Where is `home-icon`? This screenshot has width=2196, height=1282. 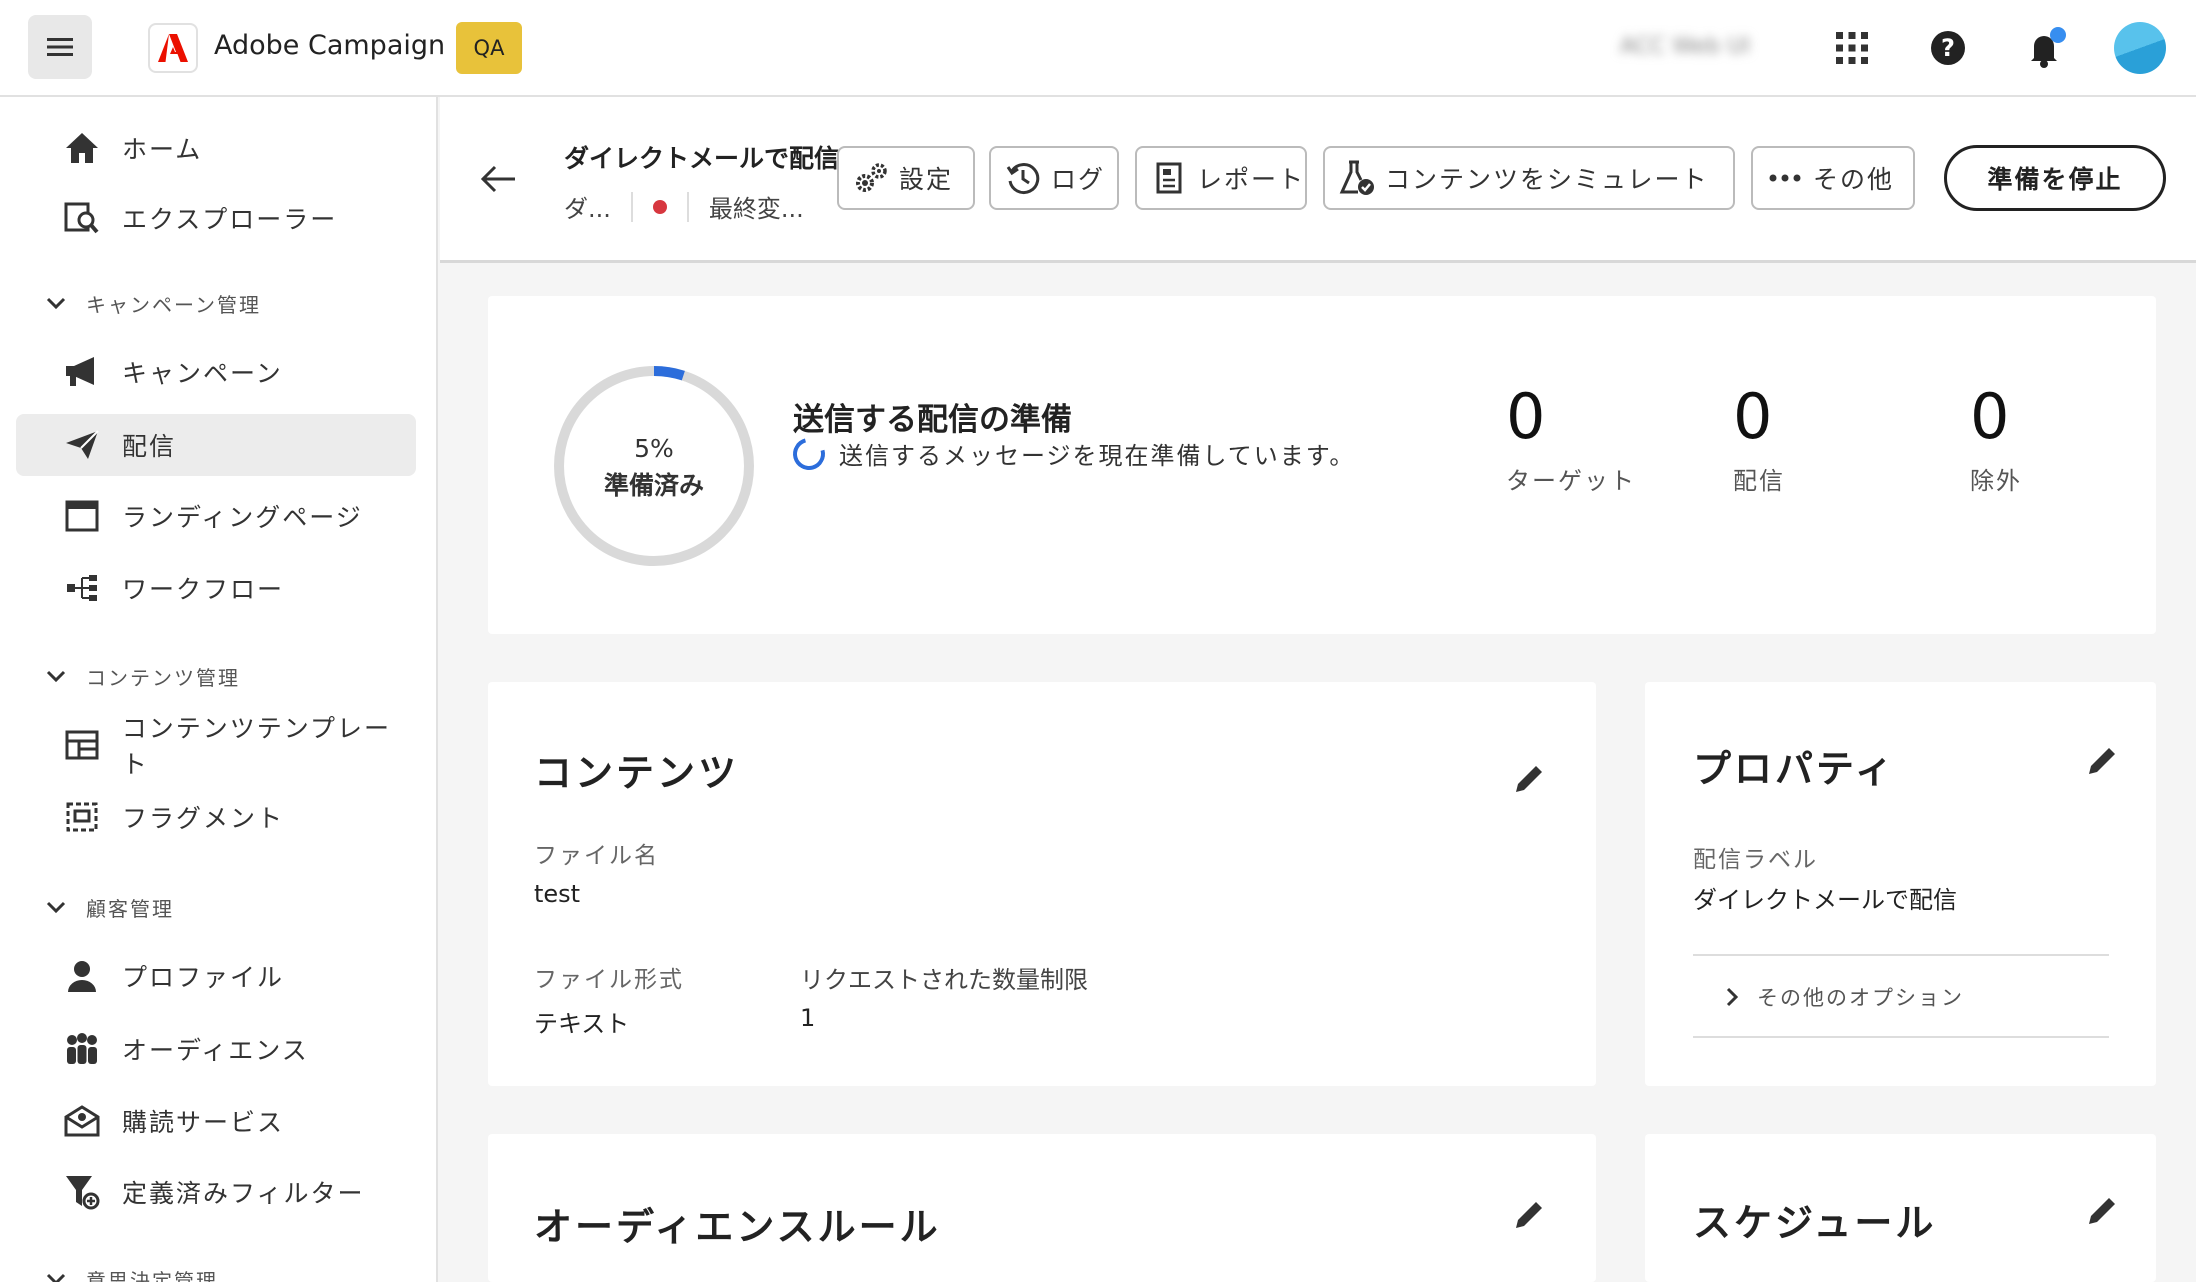
home-icon is located at coordinates (82, 148).